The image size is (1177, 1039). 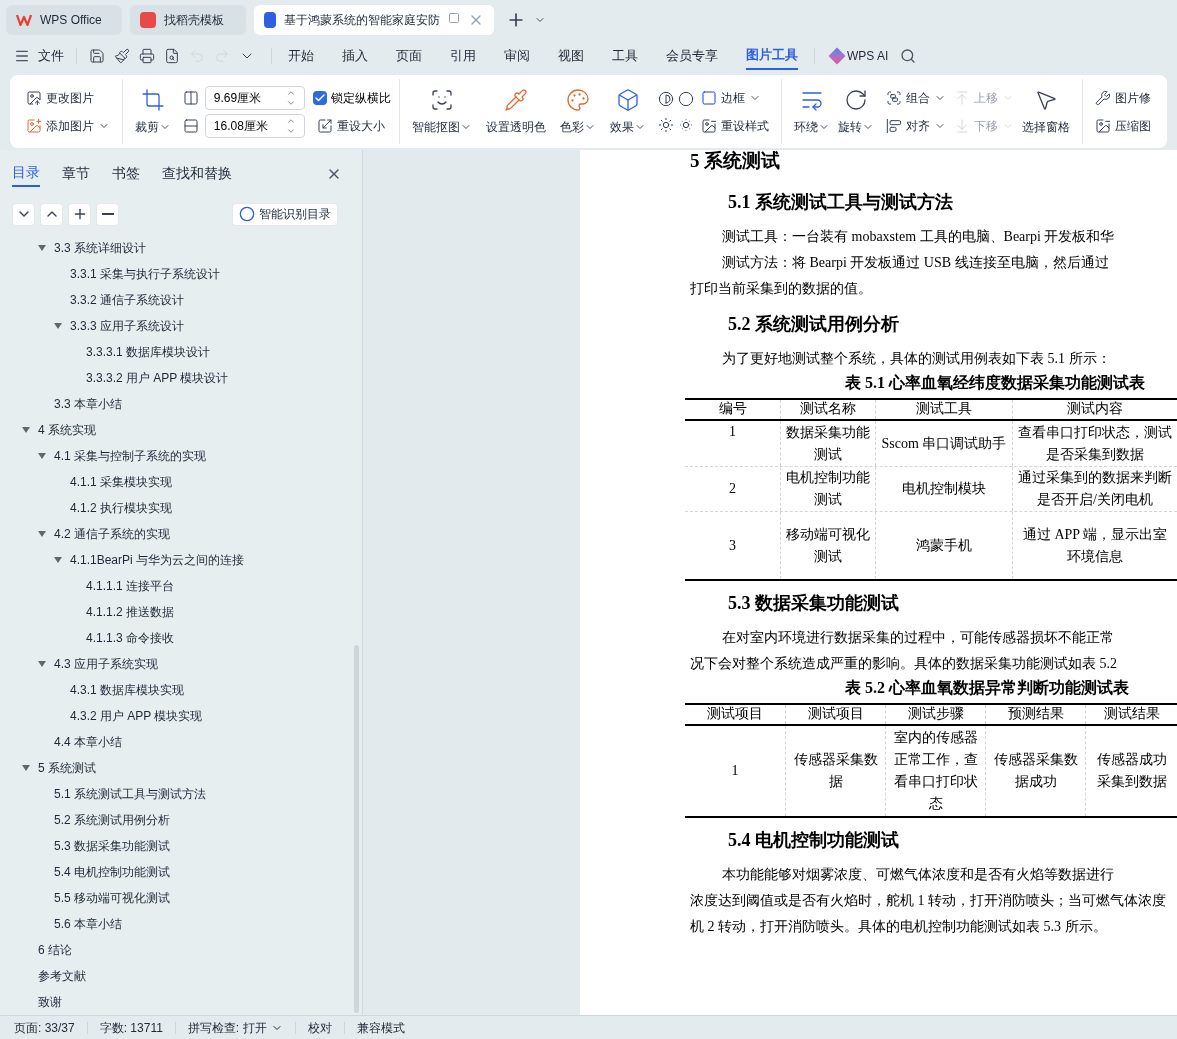 I want to click on ribbon-tab: 会员专享, so click(x=692, y=56).